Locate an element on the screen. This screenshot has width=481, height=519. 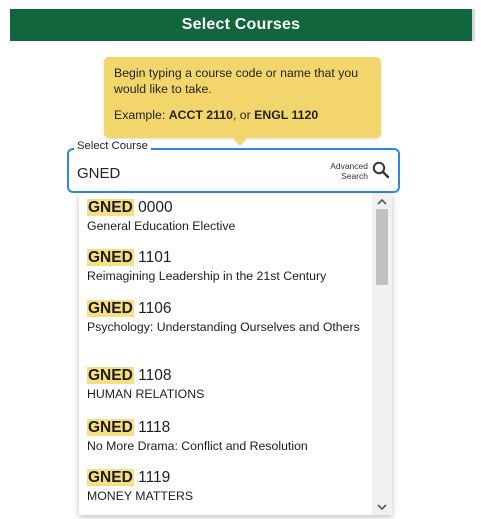
example-separator: , or is located at coordinates (243, 115).